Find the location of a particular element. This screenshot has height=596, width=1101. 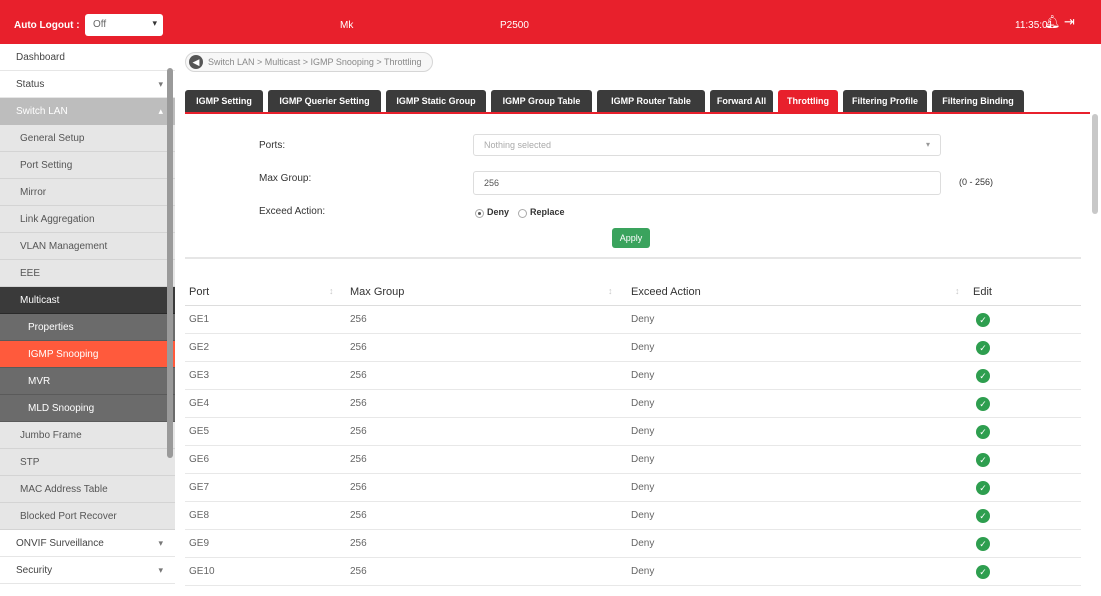

chevron-up-icon: ▴ is located at coordinates (160, 111).